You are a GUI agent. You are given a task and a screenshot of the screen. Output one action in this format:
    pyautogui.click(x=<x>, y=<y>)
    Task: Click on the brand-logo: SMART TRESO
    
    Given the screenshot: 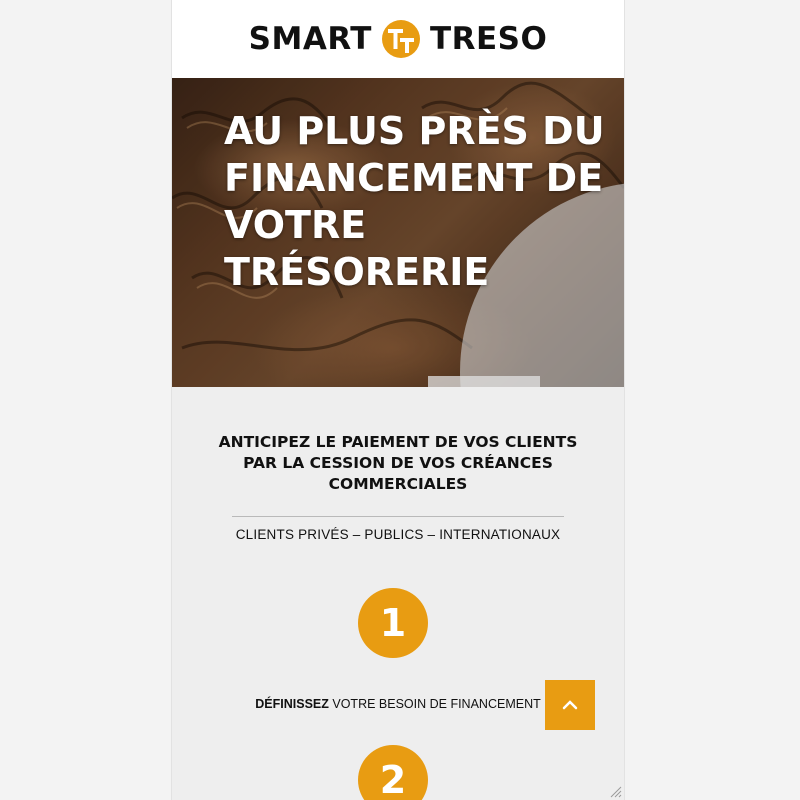 What is the action you would take?
    pyautogui.click(x=398, y=39)
    